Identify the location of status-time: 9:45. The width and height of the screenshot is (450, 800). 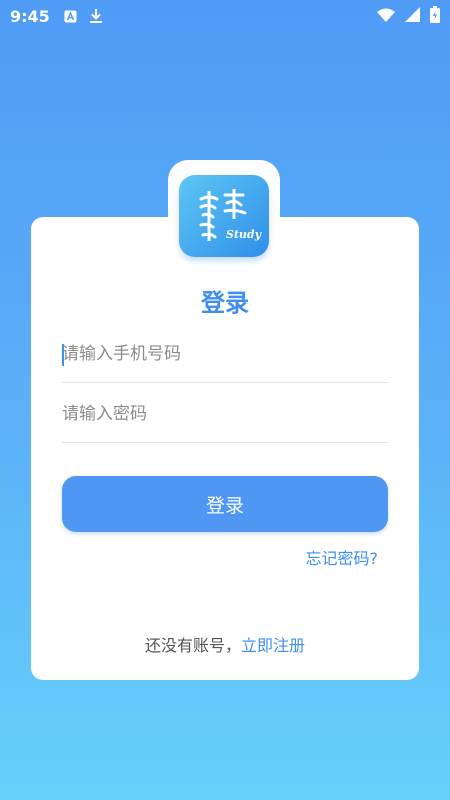
(30, 16).